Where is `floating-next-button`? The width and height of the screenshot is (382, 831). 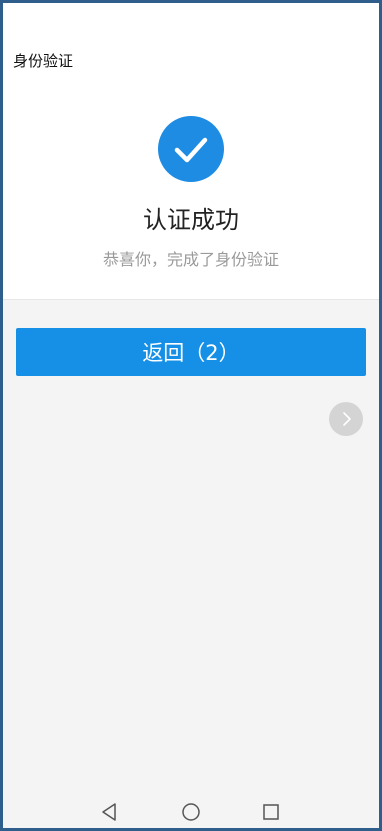 floating-next-button is located at coordinates (346, 419).